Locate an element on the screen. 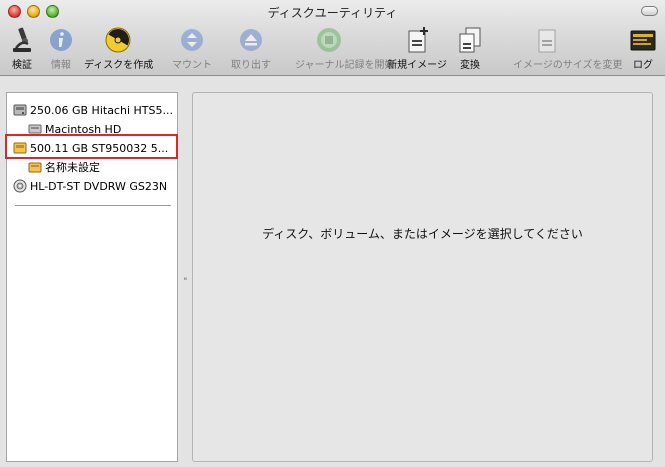 This screenshot has width=665, height=467. volume-item-label: 名称未設定 is located at coordinates (72, 167).